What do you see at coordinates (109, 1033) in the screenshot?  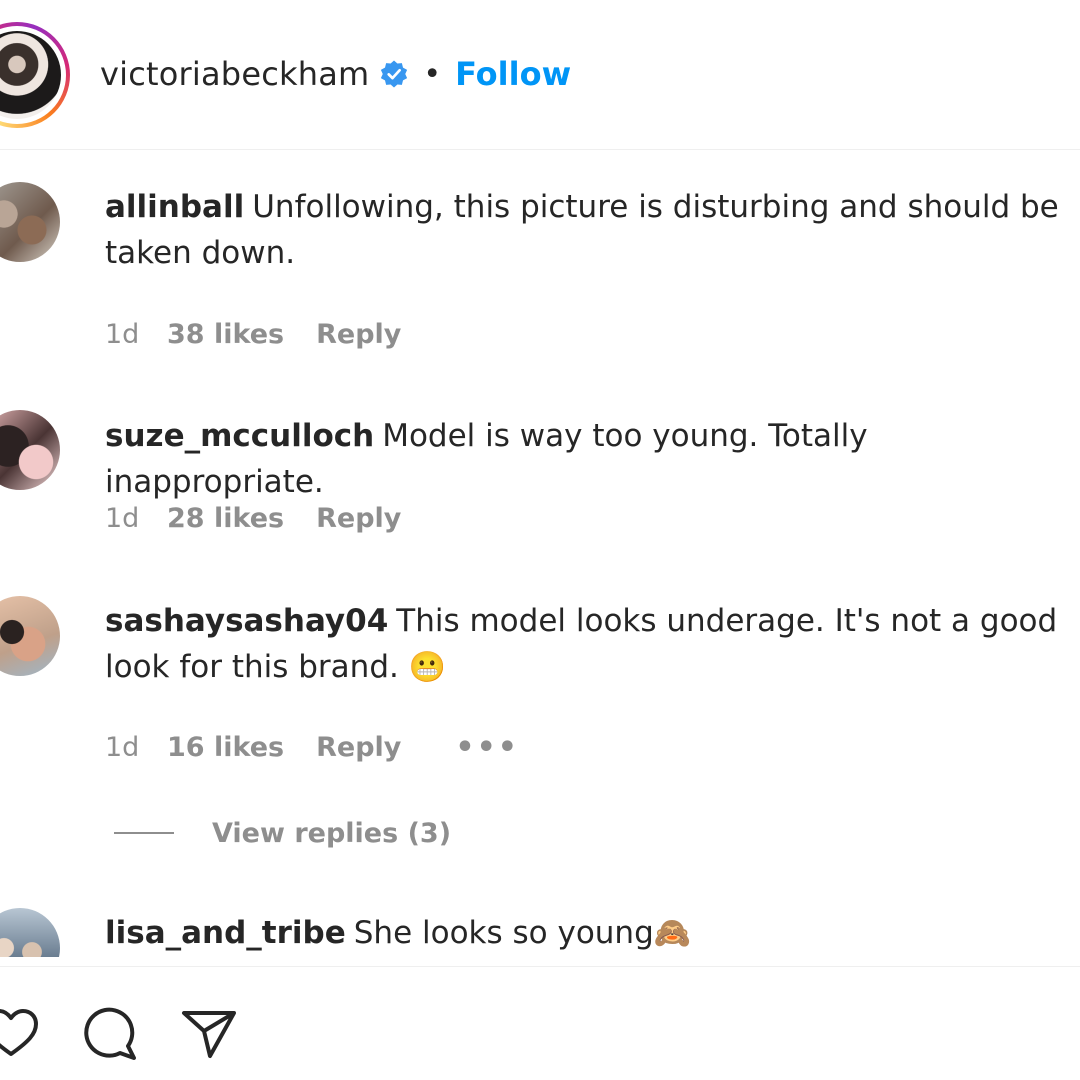 I see `comment-icon` at bounding box center [109, 1033].